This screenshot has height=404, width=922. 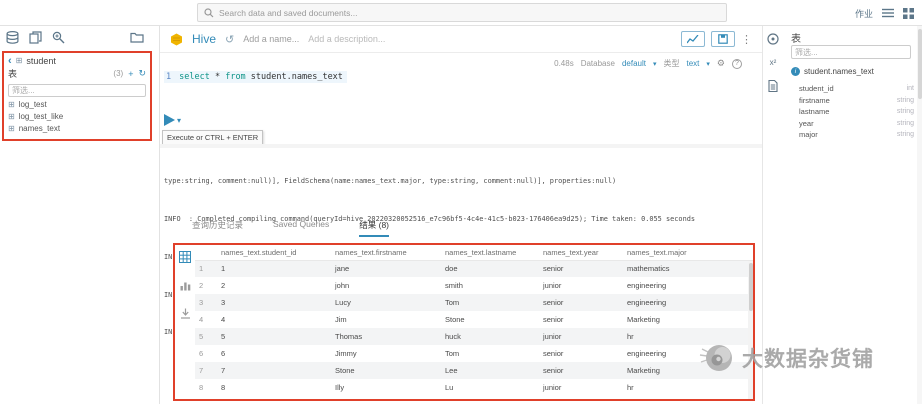 What do you see at coordinates (856, 135) in the screenshot?
I see `list-item: major string` at bounding box center [856, 135].